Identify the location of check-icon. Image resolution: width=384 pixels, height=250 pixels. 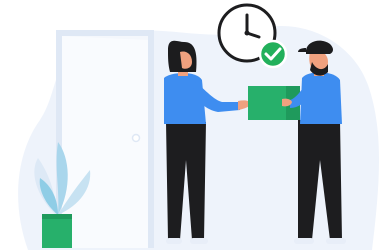
(273, 54).